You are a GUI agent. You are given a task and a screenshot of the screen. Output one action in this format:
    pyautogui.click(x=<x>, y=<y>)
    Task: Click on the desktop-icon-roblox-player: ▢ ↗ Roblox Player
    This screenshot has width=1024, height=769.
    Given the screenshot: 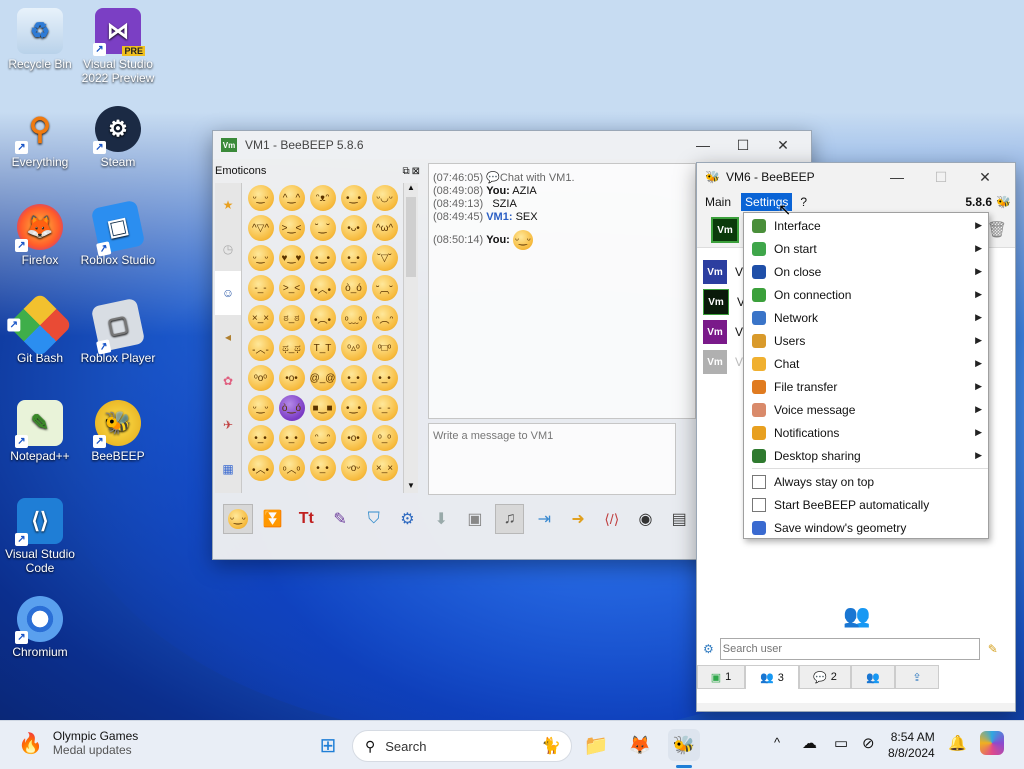 What is the action you would take?
    pyautogui.click(x=118, y=331)
    